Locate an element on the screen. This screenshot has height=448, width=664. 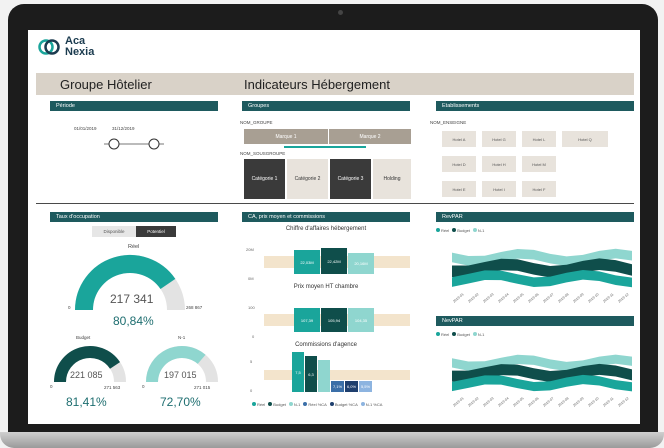
logo-icon is located at coordinates (49, 47).